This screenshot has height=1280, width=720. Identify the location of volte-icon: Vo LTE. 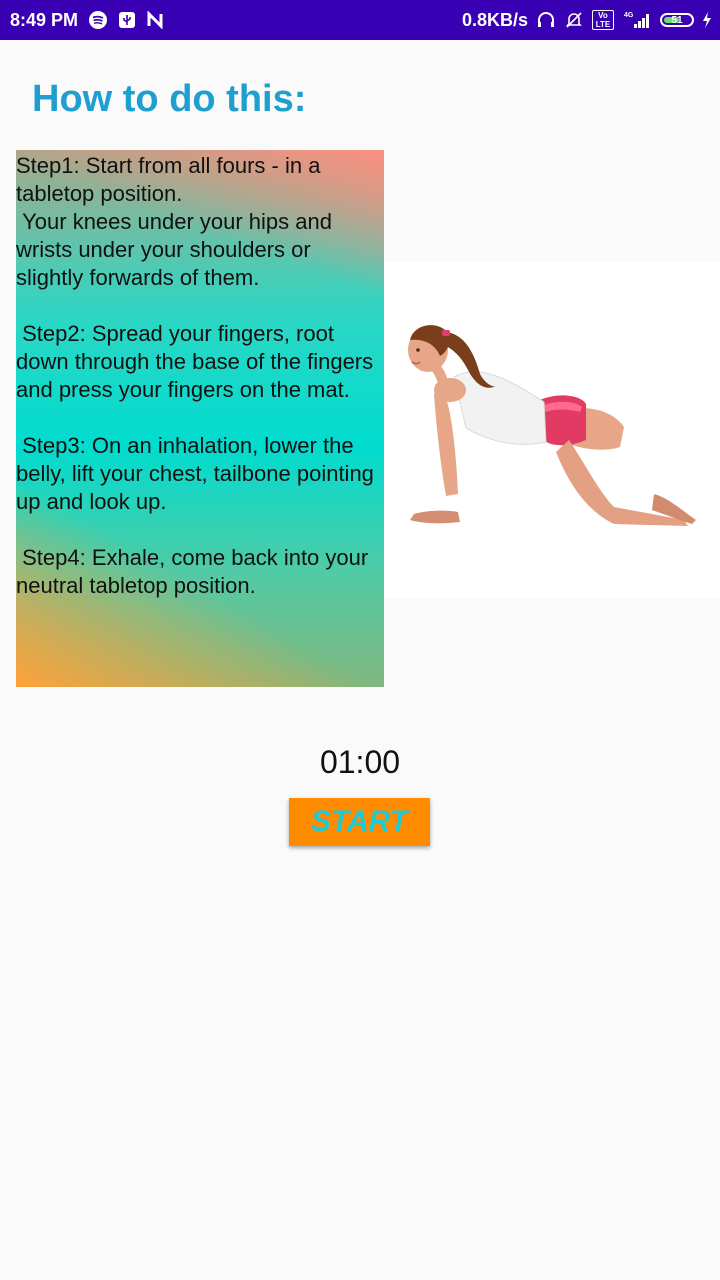
(603, 20).